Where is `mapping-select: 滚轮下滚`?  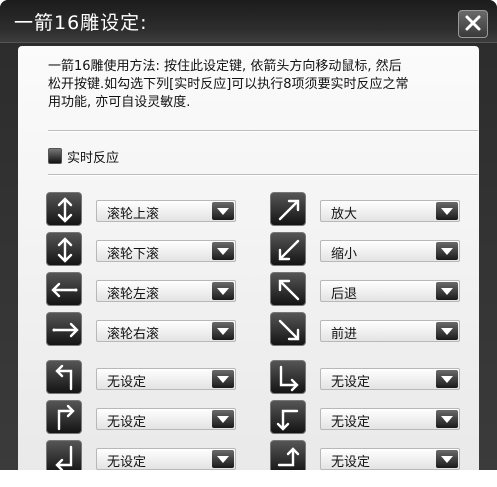
mapping-select: 滚轮下滚 is located at coordinates (166, 251).